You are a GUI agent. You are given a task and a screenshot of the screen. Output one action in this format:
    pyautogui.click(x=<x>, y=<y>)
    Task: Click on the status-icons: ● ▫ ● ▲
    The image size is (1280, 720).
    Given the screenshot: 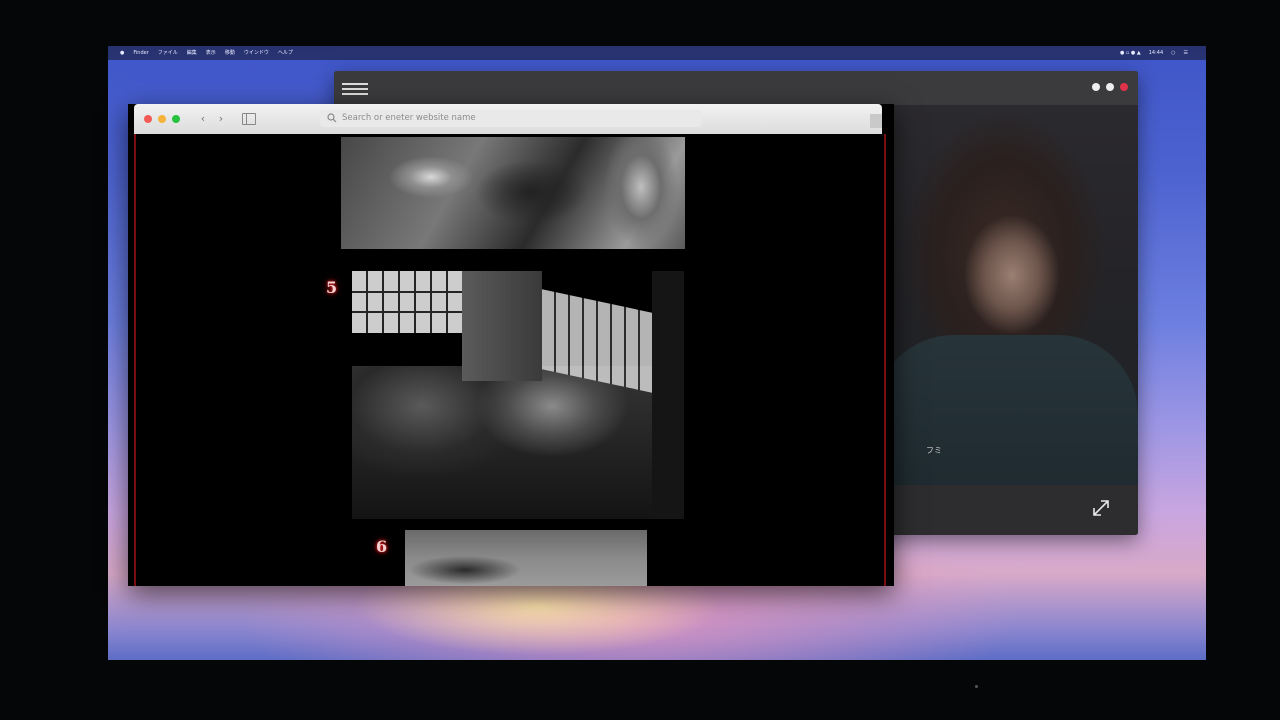 What is the action you would take?
    pyautogui.click(x=1130, y=53)
    